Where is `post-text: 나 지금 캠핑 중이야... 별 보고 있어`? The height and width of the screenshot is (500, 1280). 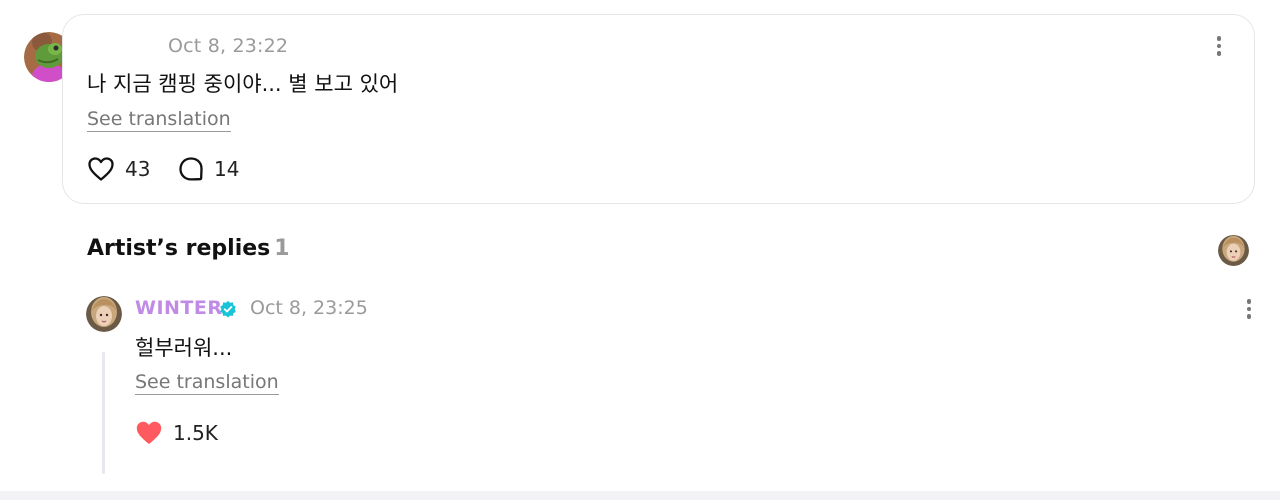
post-text: 나 지금 캠핑 중이야... 별 보고 있어 is located at coordinates (243, 84).